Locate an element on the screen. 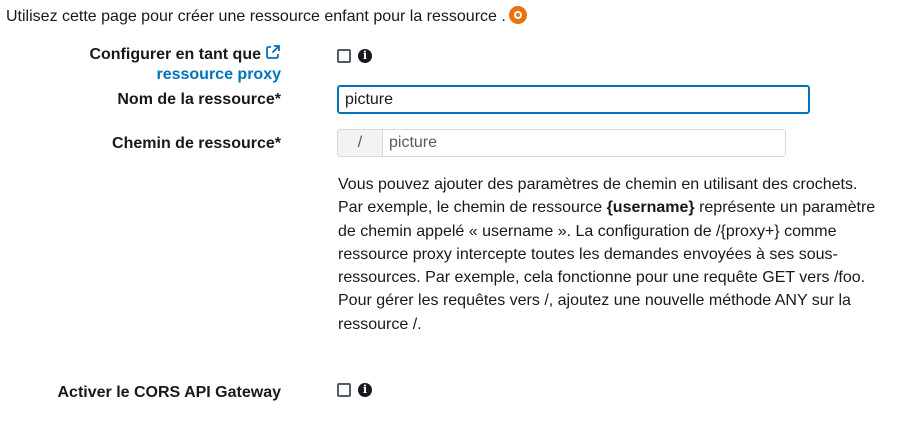 Image resolution: width=908 pixels, height=424 pixels. status-dot-icon is located at coordinates (517, 15).